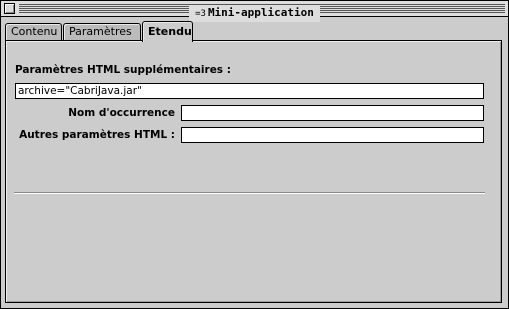 The height and width of the screenshot is (309, 509). I want to click on title-wrap: =3 Mini-application, so click(254, 11).